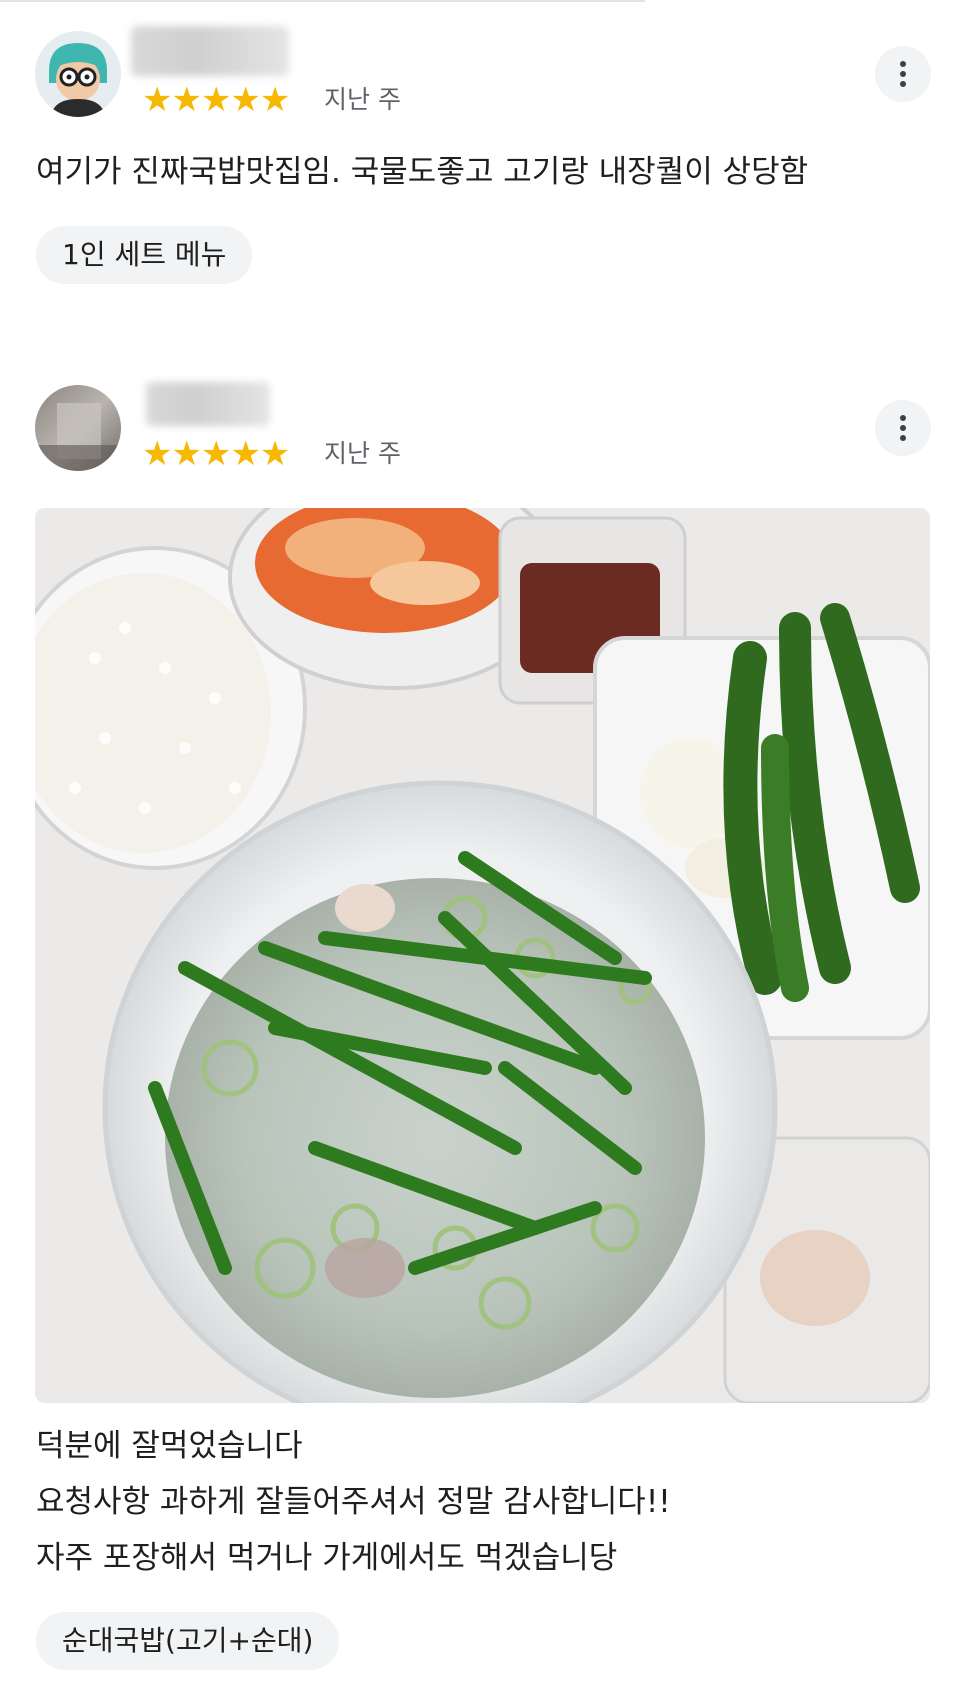 Image resolution: width=966 pixels, height=1704 pixels. Describe the element at coordinates (144, 255) in the screenshot. I see `menu-chip: 1인 세트 메뉴` at that location.